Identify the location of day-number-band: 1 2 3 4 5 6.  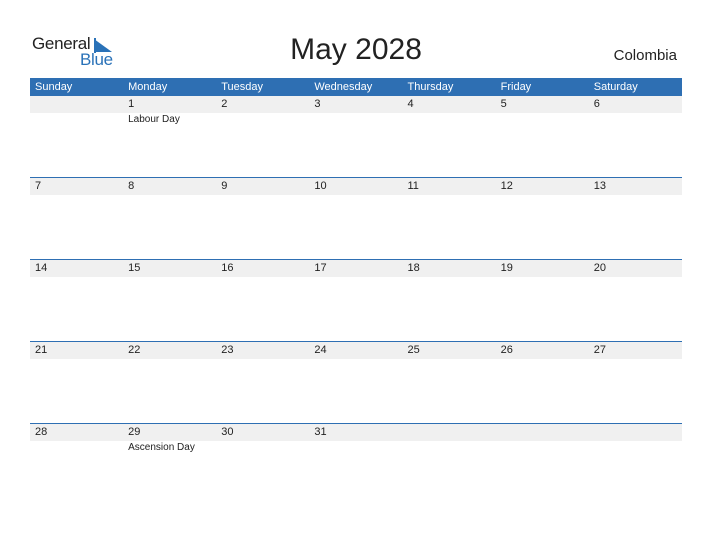
(356, 104).